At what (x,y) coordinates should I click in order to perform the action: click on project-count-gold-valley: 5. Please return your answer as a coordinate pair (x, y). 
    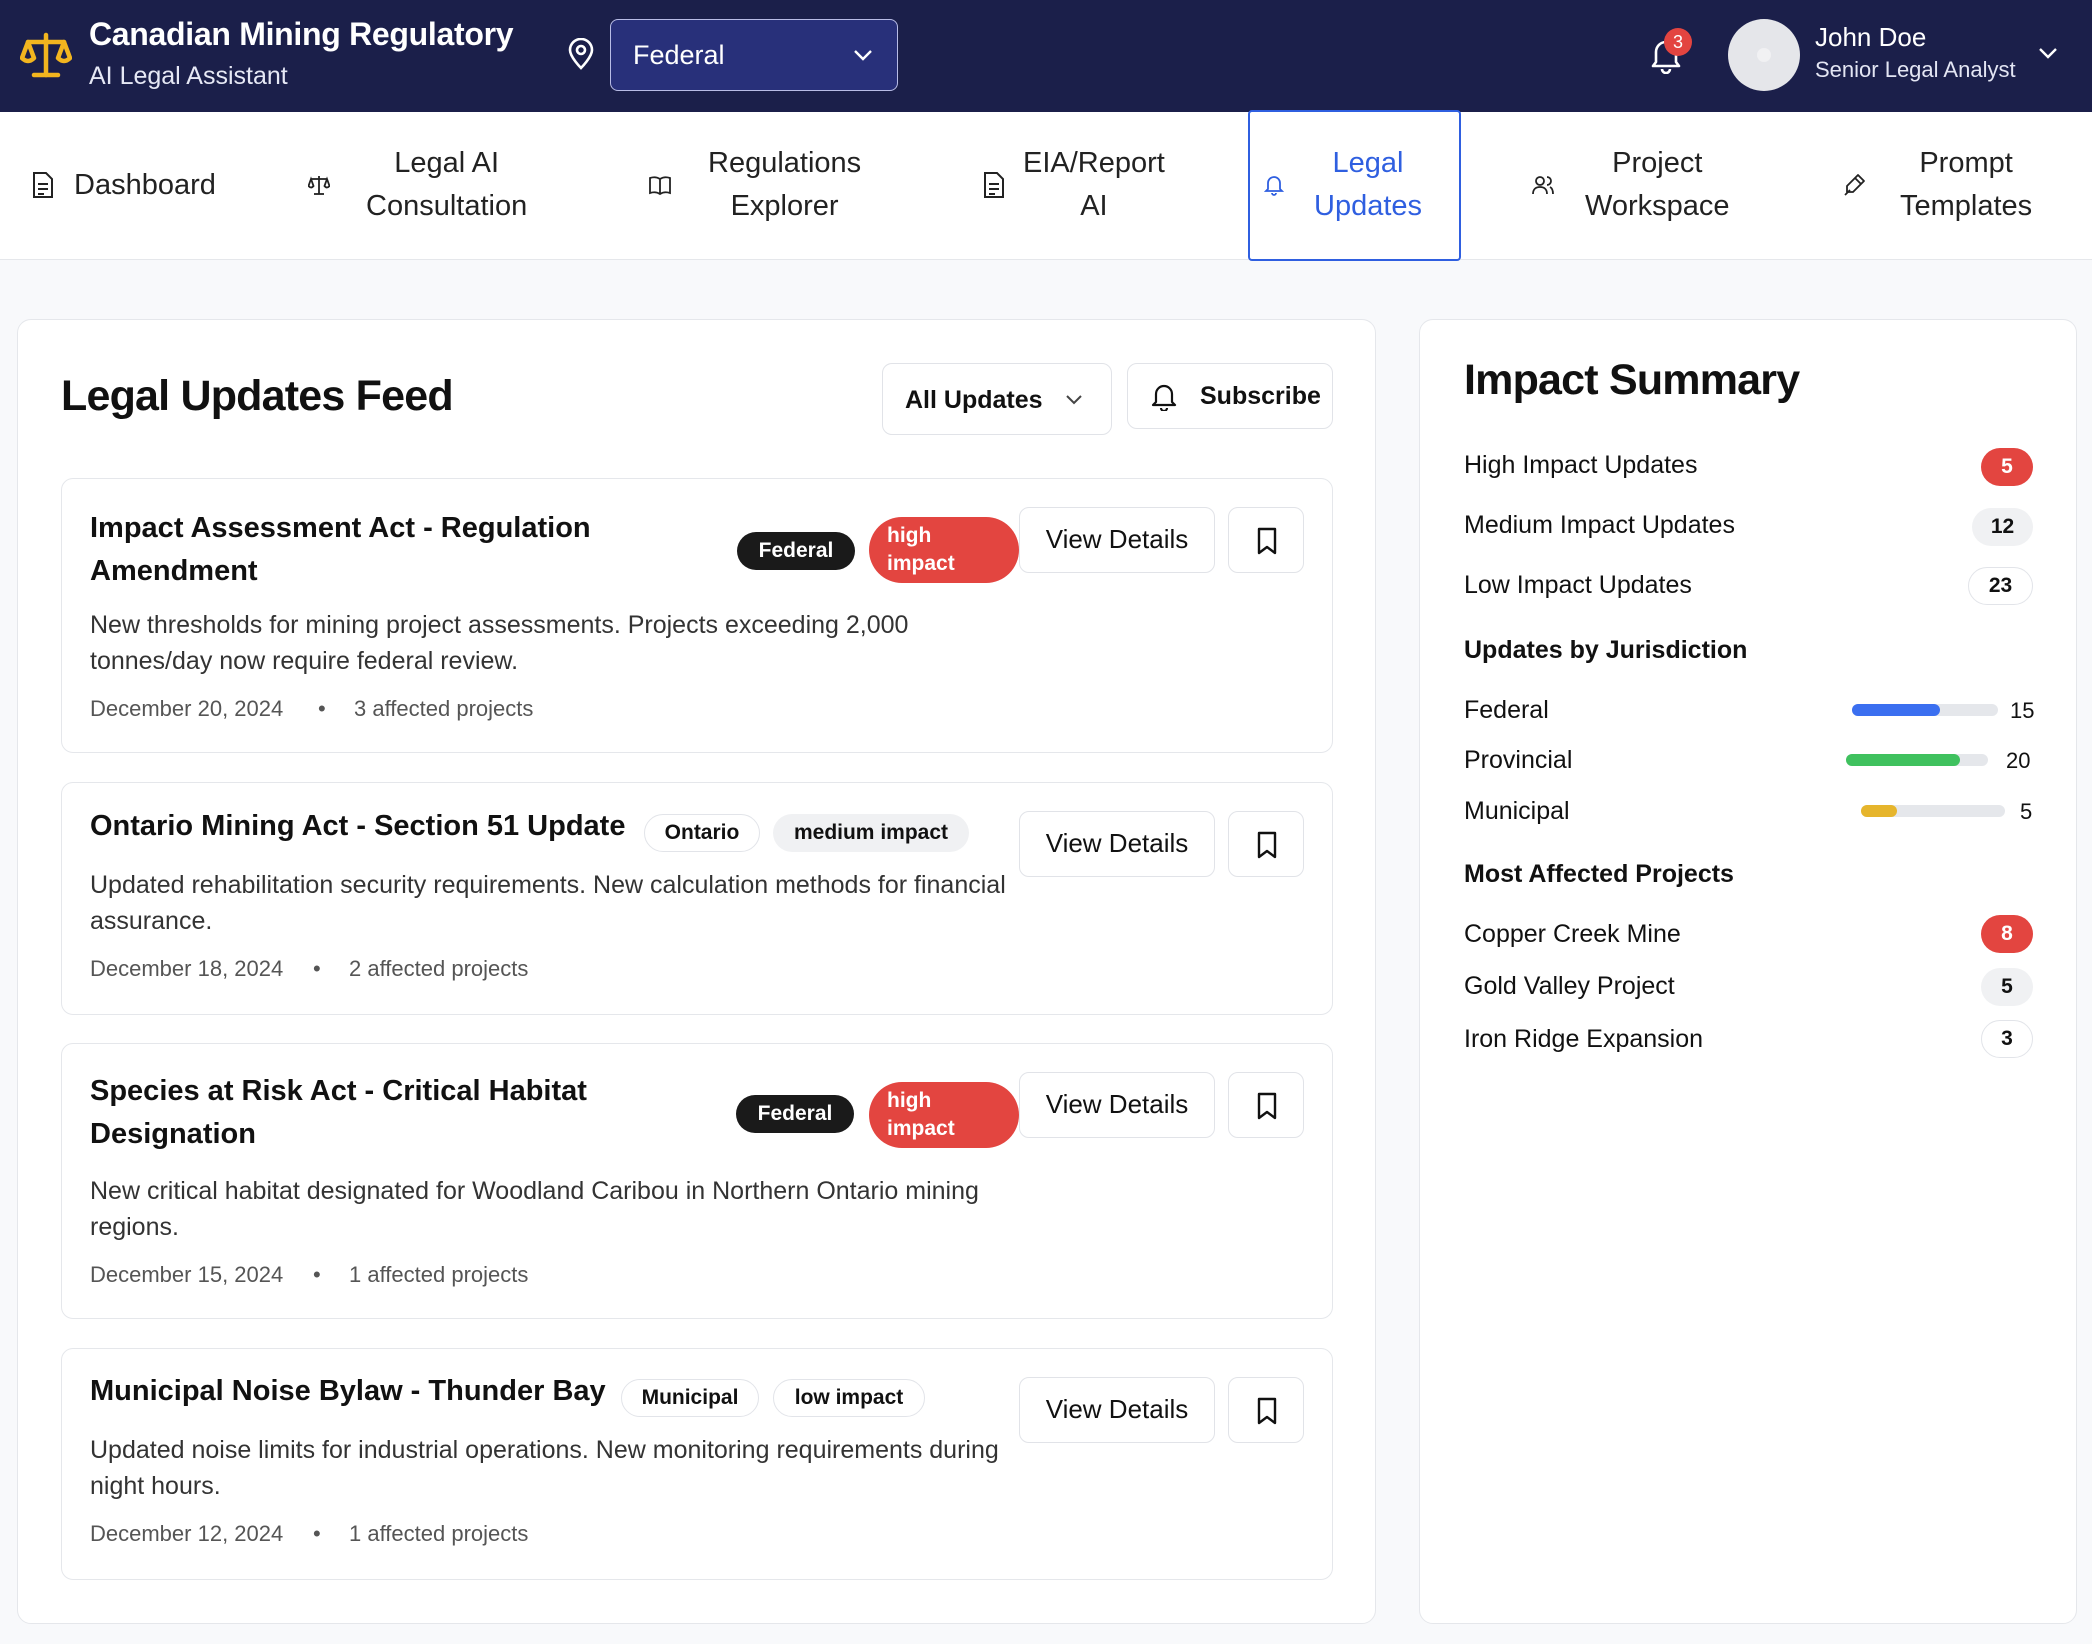
    Looking at the image, I should click on (2007, 987).